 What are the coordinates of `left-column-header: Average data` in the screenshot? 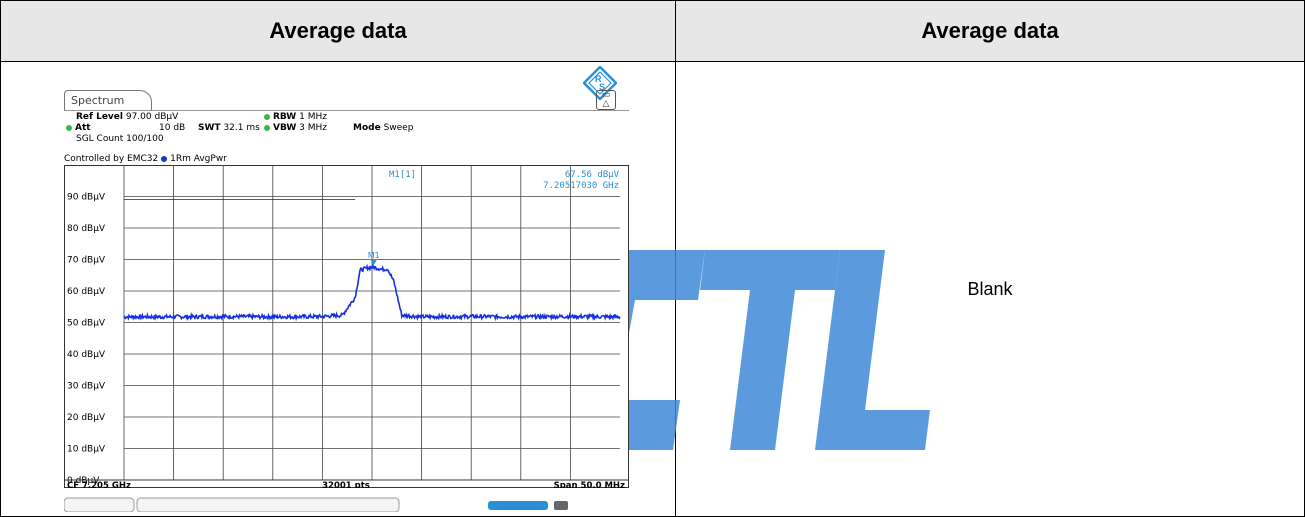 It's located at (338, 30).